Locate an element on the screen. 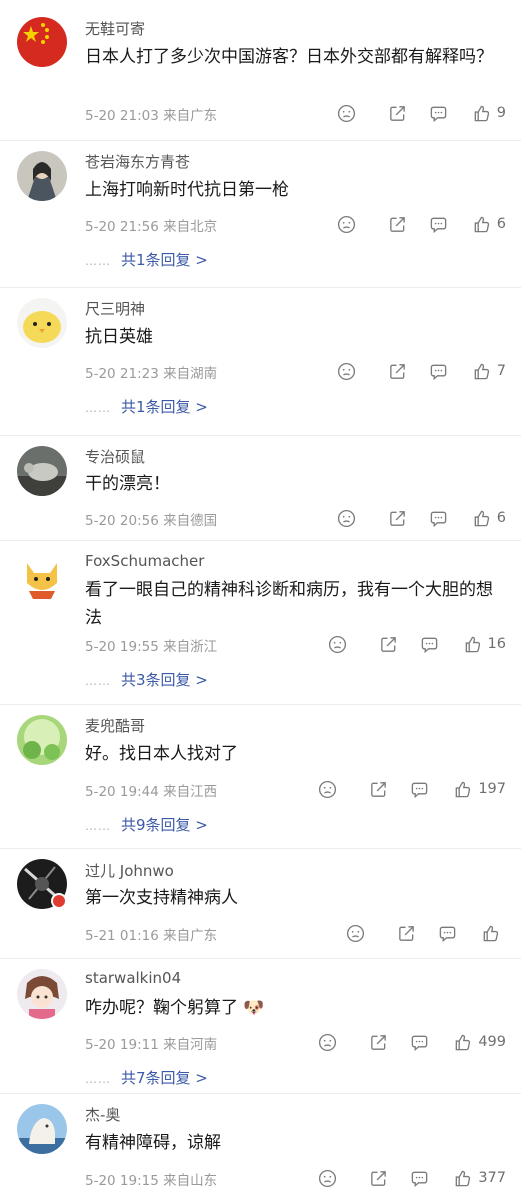  view-replies-link: …… 共9条回复 > is located at coordinates (146, 824).